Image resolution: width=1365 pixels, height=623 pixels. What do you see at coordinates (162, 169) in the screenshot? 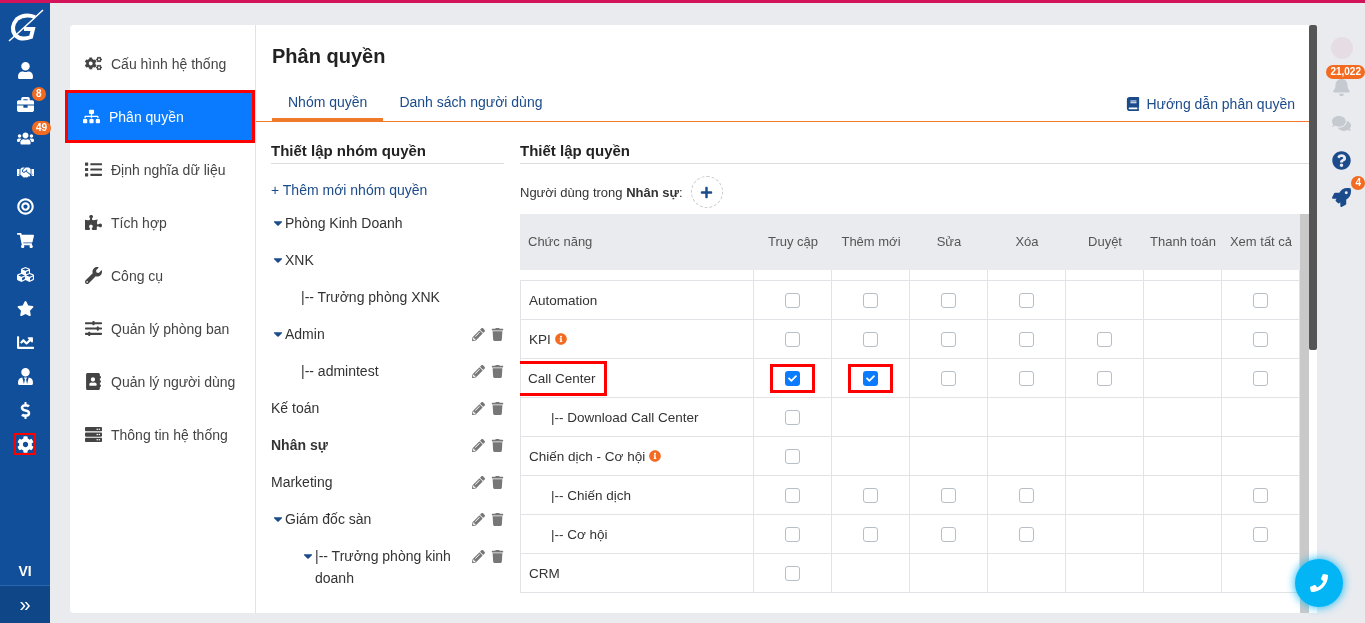
I see `menu-item: Định nghĩa dữ liệu` at bounding box center [162, 169].